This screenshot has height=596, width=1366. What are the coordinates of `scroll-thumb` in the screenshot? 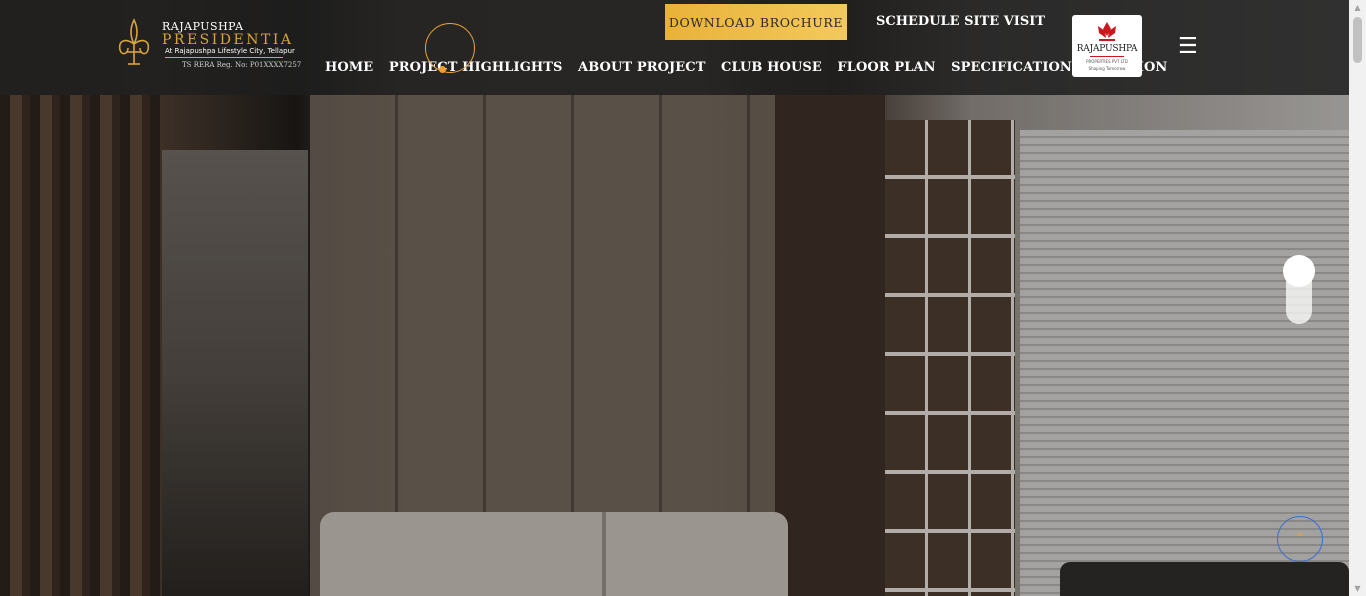 It's located at (1357, 40).